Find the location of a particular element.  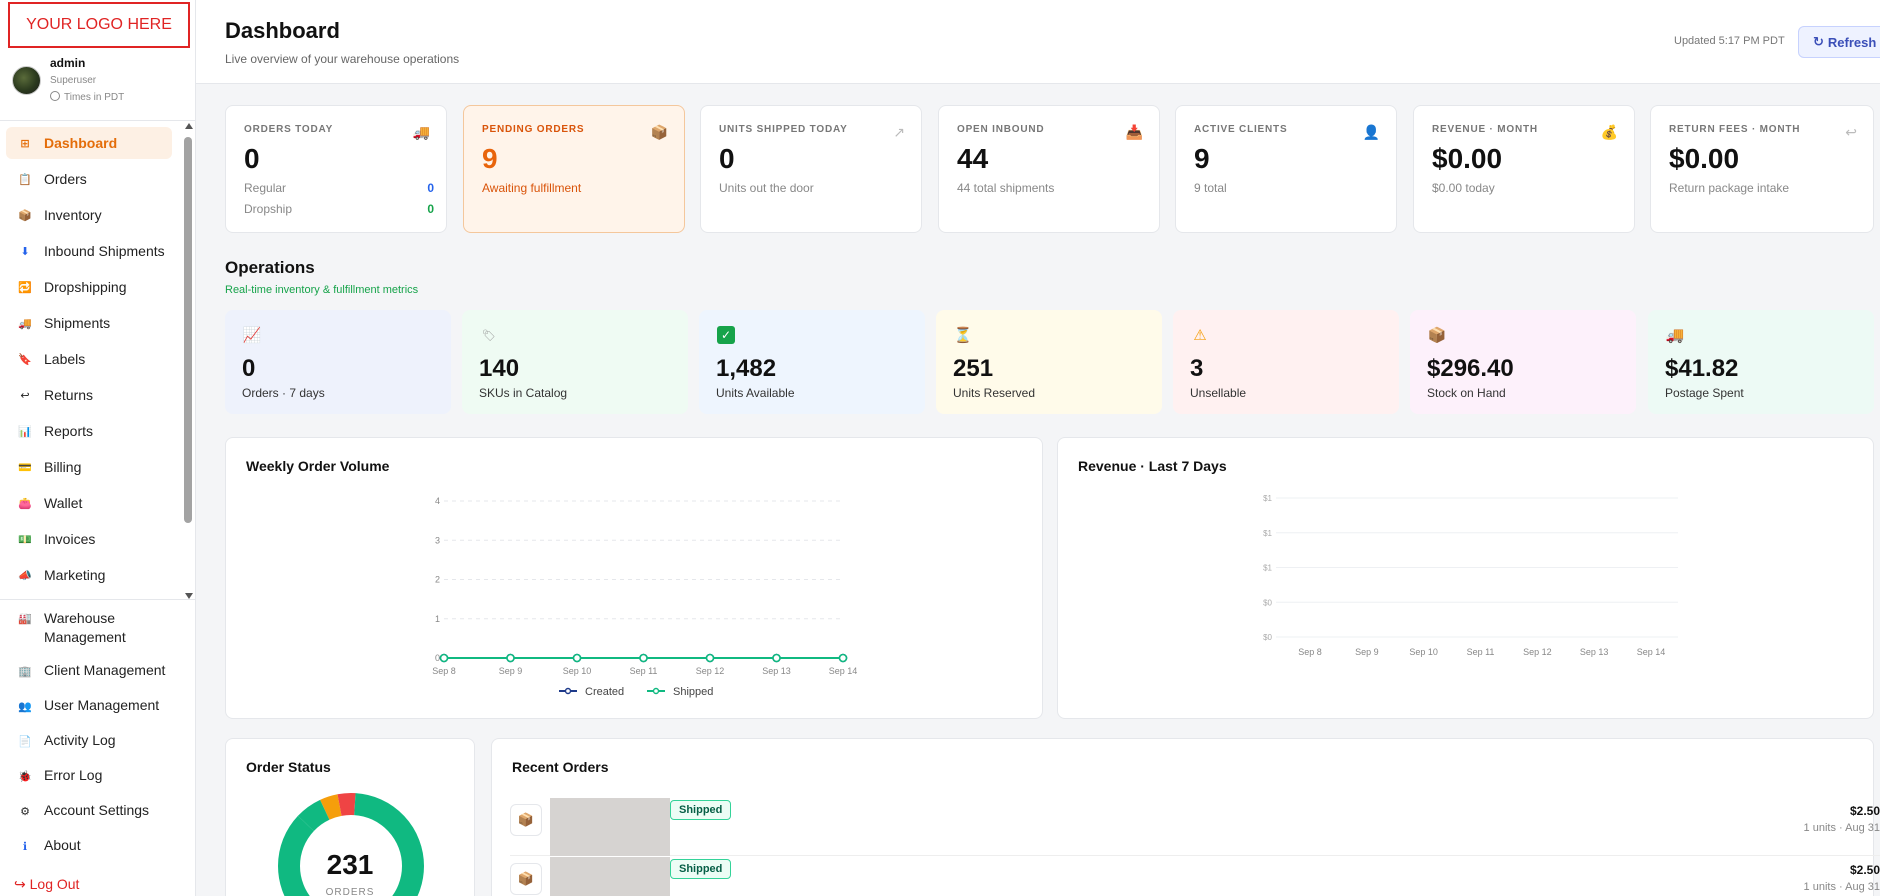

op-postage-spent: 🚚 $41.82 Postage Spent is located at coordinates (1761, 362).